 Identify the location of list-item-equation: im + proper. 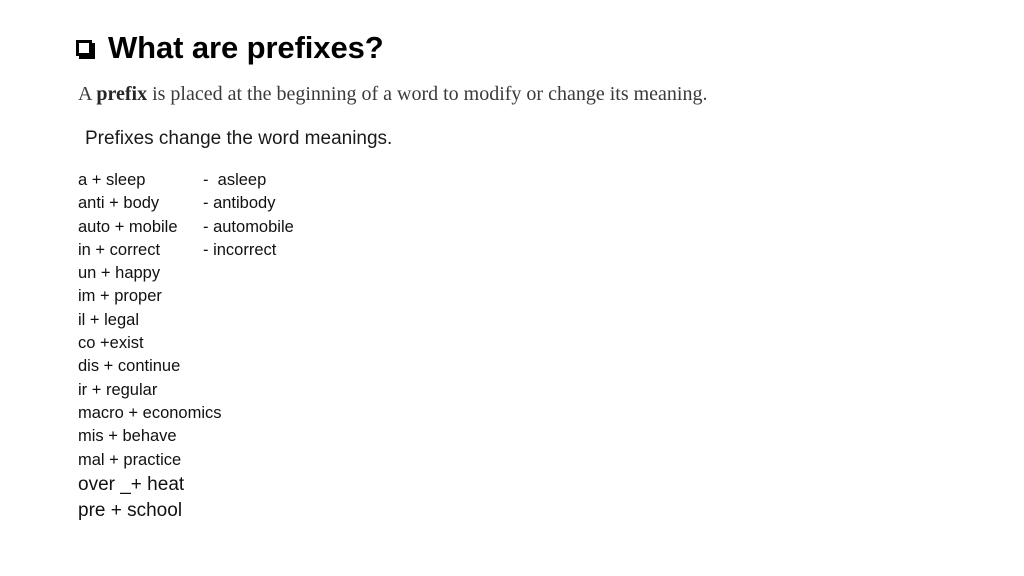
(120, 296).